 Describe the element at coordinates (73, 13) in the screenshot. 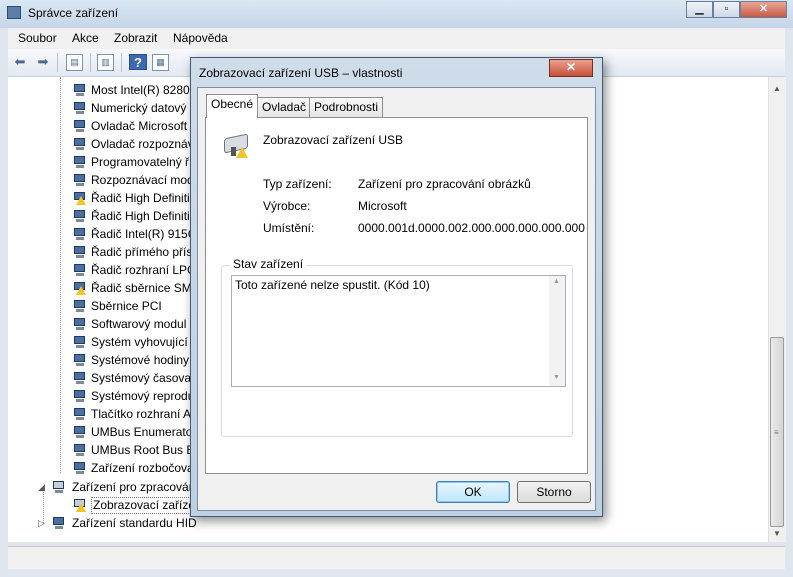

I see `window-title: Správce zařízení` at that location.